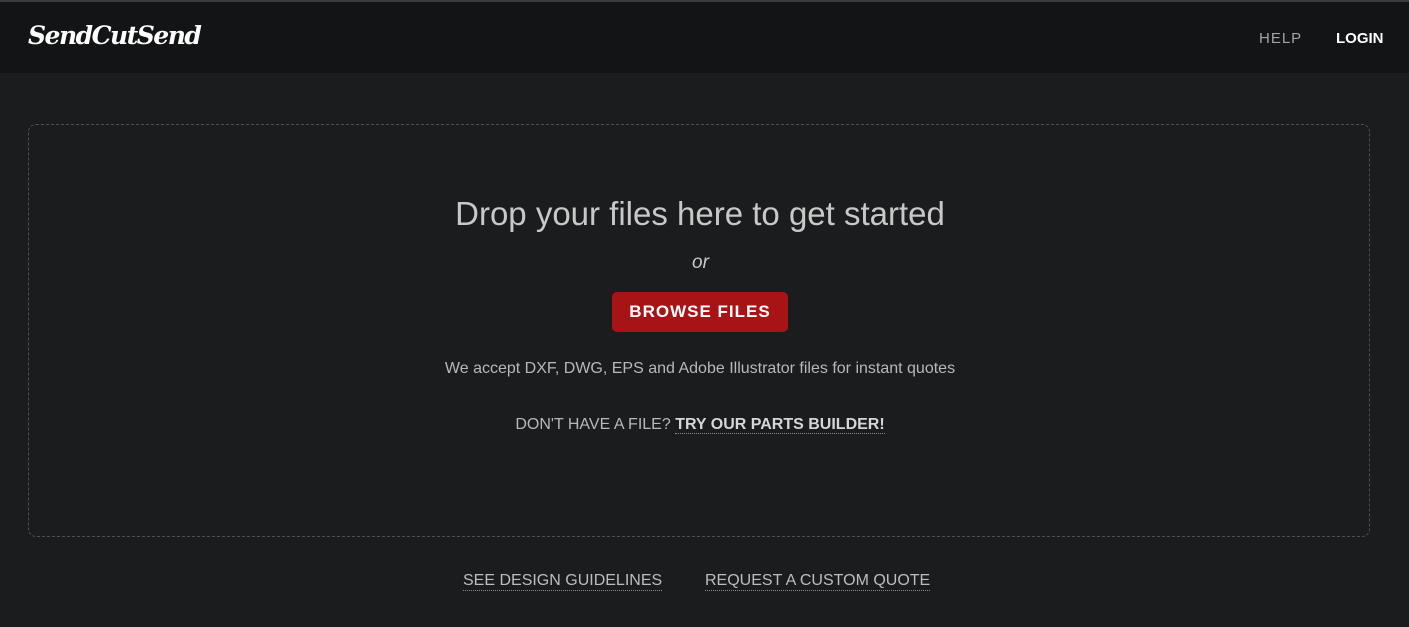  What do you see at coordinates (700, 213) in the screenshot?
I see `dropzone-title: Drop your files here to get started` at bounding box center [700, 213].